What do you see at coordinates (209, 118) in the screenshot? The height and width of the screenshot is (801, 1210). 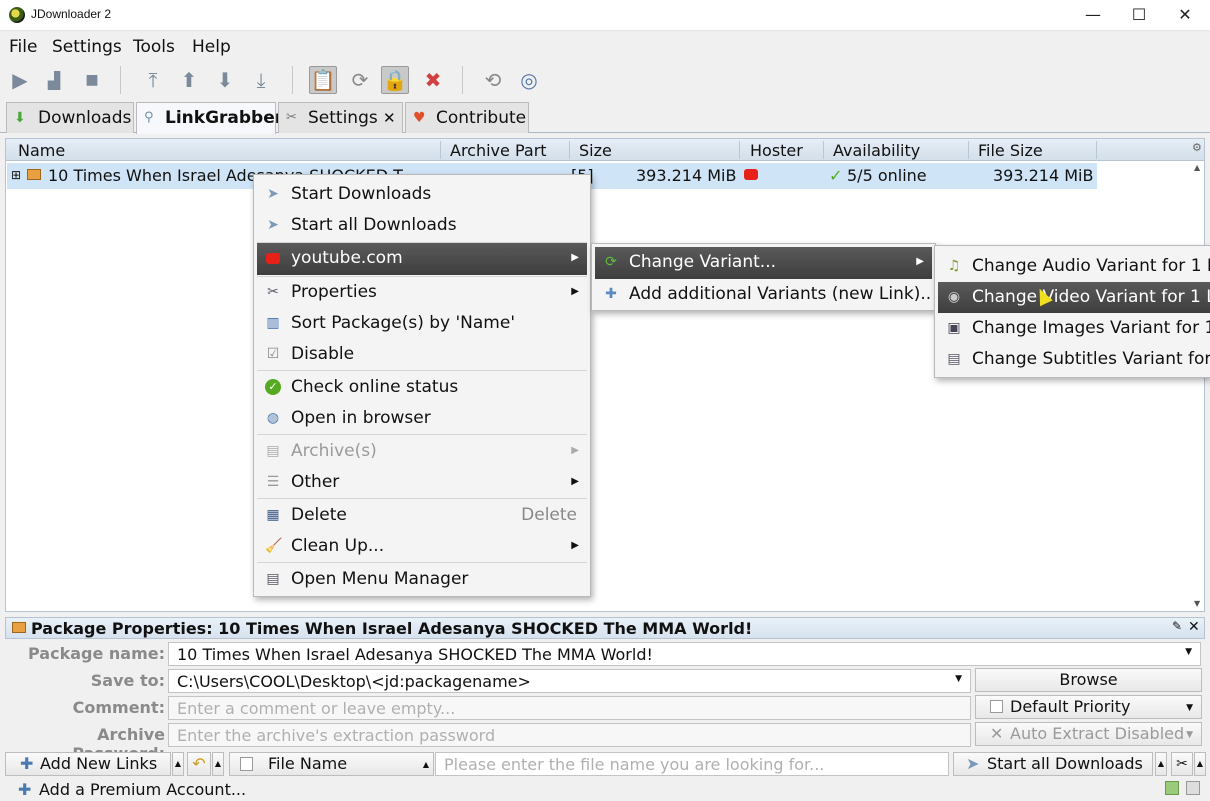 I see `tab-linkgrabber: ⚲ LinkGrabber` at bounding box center [209, 118].